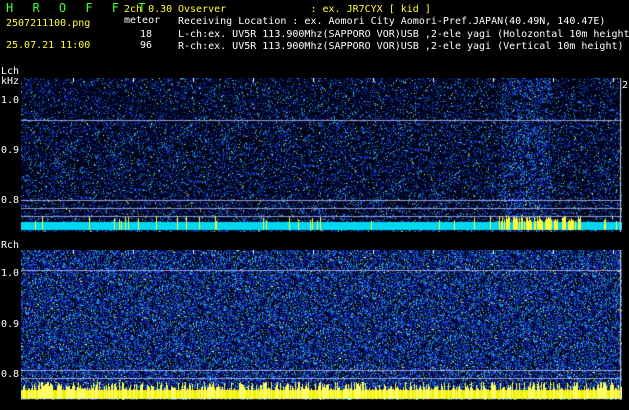 Image resolution: width=629 pixels, height=410 pixels. What do you see at coordinates (10, 81) in the screenshot?
I see `lch-unit-label: kHz` at bounding box center [10, 81].